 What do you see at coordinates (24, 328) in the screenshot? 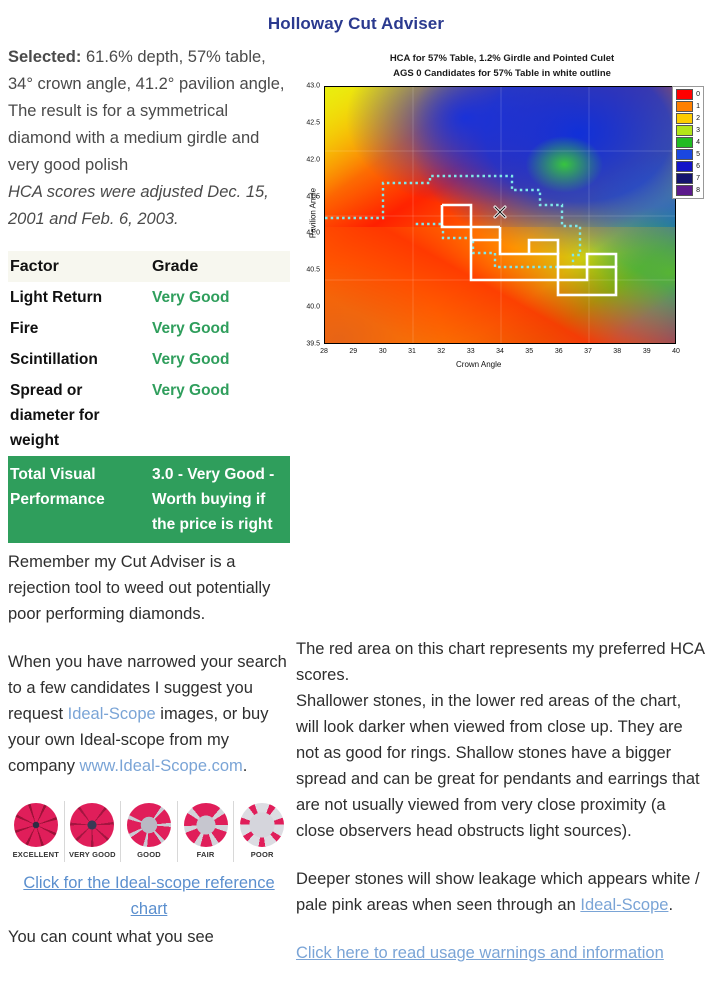
I see `factor-fire: Fire` at bounding box center [24, 328].